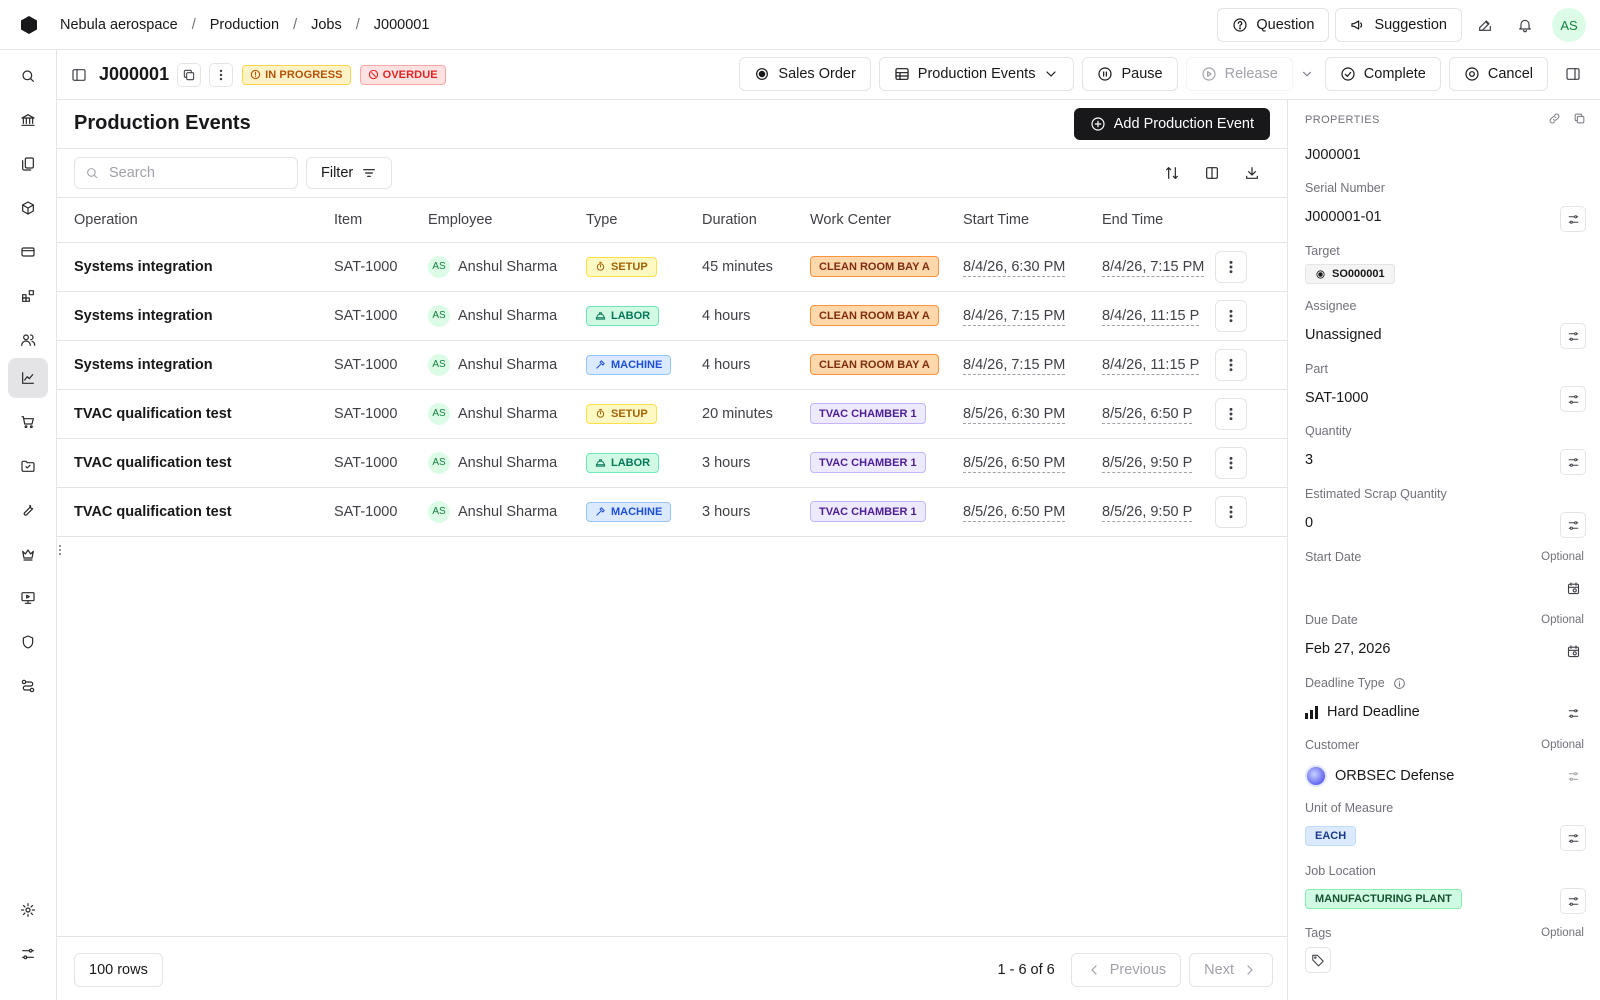 The height and width of the screenshot is (1000, 1600). Describe the element at coordinates (1252, 173) in the screenshot. I see `download-icon` at that location.